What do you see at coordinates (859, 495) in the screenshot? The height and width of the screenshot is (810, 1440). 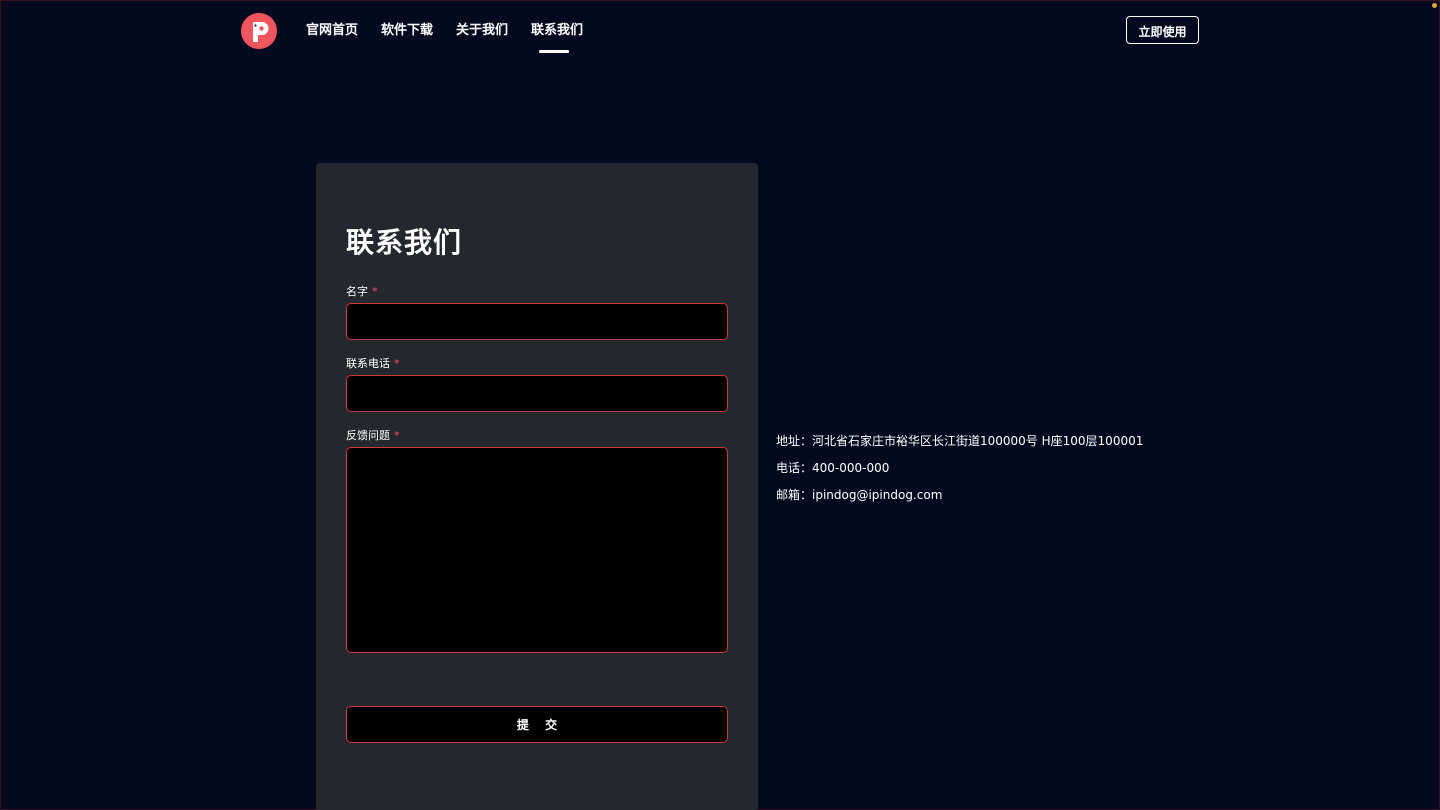 I see `contact-email: 邮箱：ipindog@ipindog.com` at bounding box center [859, 495].